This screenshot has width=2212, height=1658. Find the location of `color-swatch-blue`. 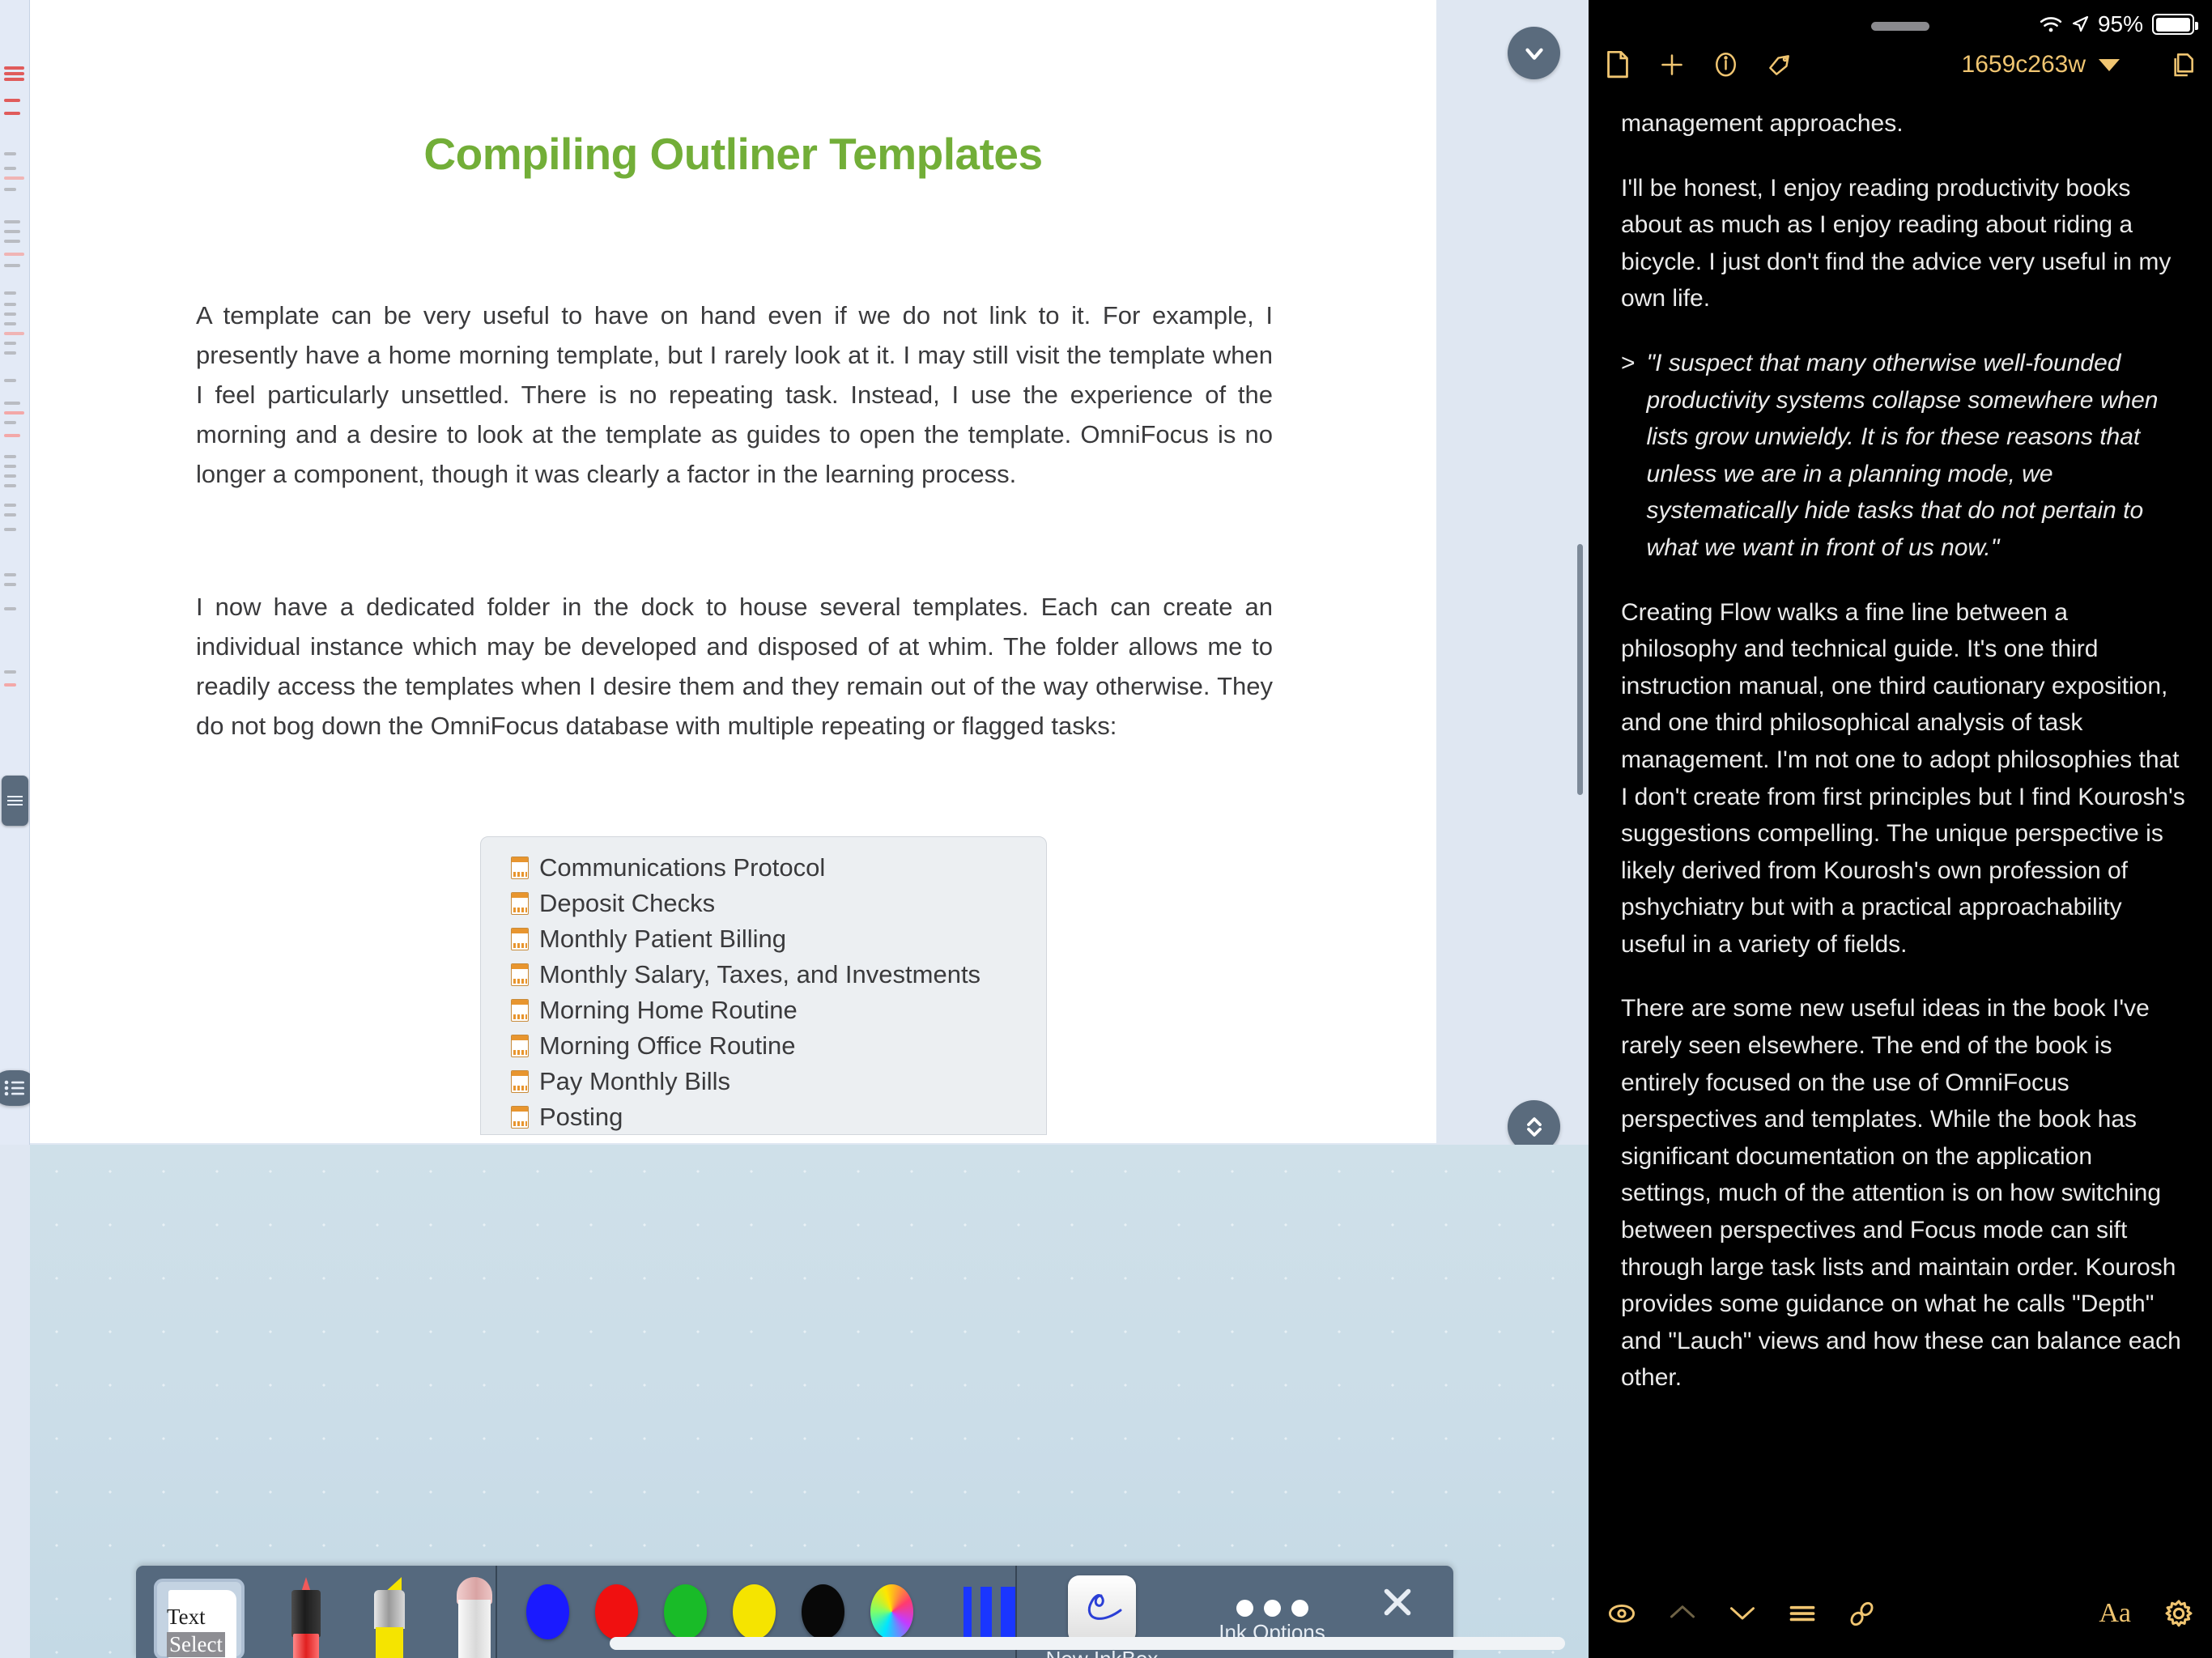

color-swatch-blue is located at coordinates (548, 1611).